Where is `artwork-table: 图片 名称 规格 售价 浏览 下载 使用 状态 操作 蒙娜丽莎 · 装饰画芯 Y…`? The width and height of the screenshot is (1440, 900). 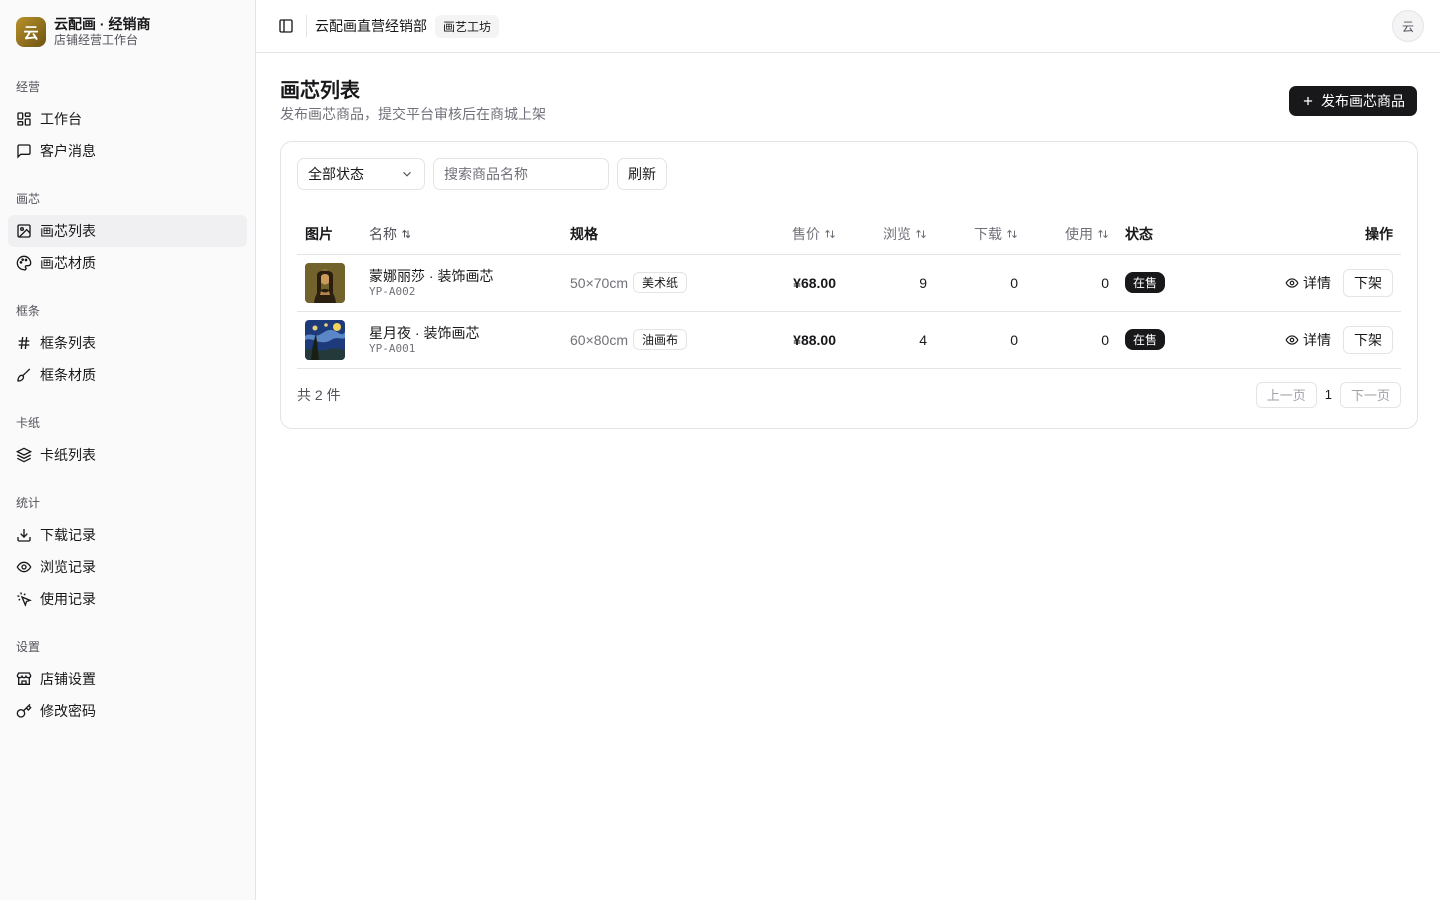
artwork-table: 图片 名称 规格 售价 浏览 下载 使用 状态 操作 蒙娜丽莎 · 装饰画芯 Y… is located at coordinates (849, 291).